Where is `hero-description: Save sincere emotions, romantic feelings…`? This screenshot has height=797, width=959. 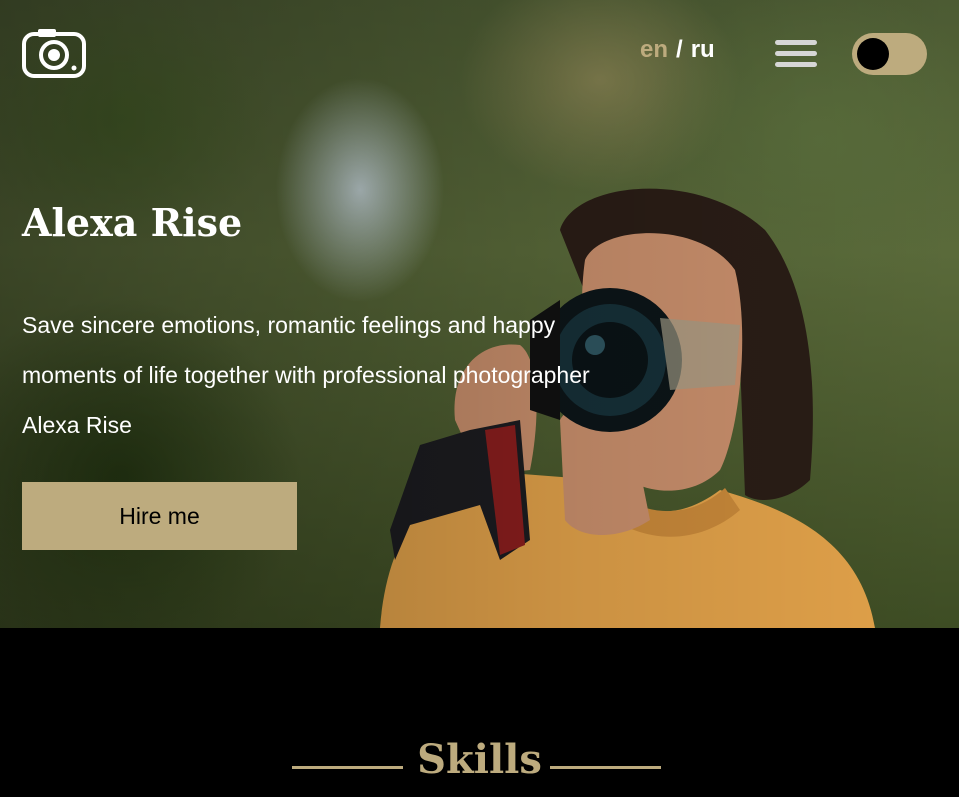 hero-description: Save sincere emotions, romantic feelings… is located at coordinates (306, 375).